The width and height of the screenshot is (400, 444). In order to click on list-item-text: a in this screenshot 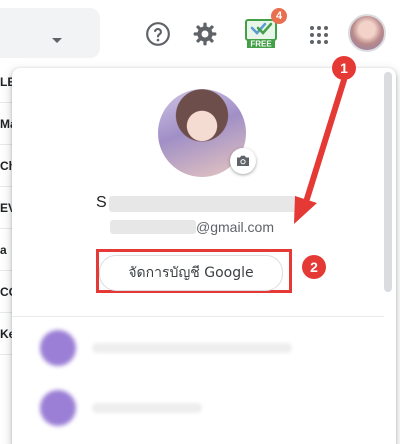, I will do `click(3, 250)`.